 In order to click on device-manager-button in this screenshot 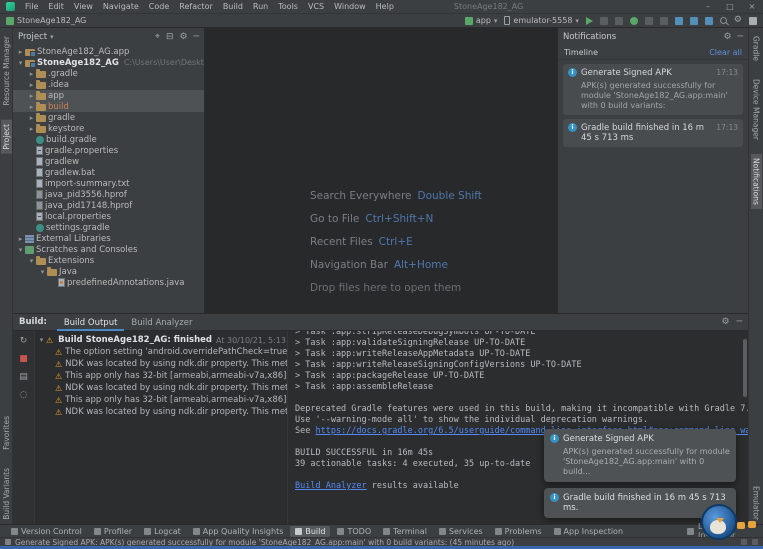, I will do `click(678, 20)`.